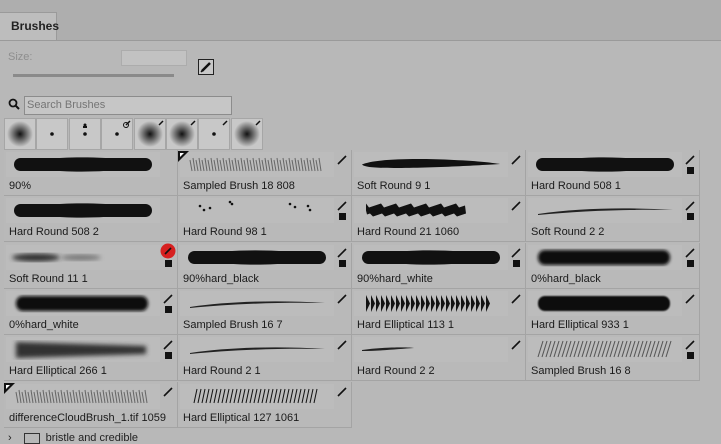 The width and height of the screenshot is (721, 444). What do you see at coordinates (360, 20) in the screenshot?
I see `panel-tab-bar: Brushes` at bounding box center [360, 20].